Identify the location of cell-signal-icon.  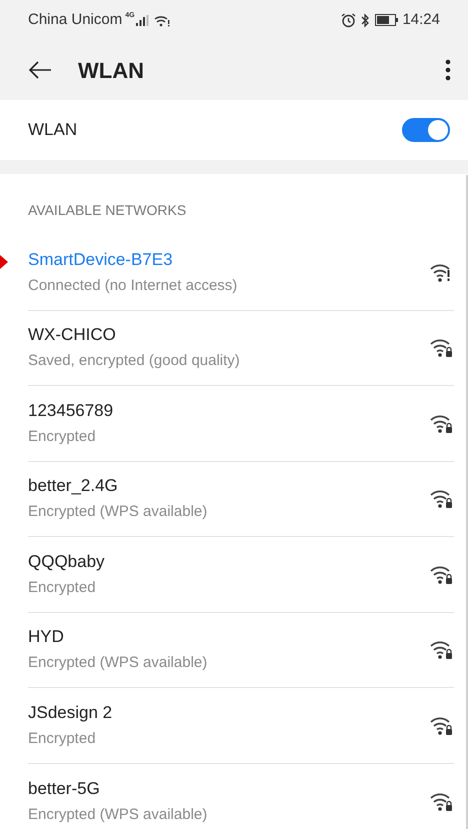
(143, 20).